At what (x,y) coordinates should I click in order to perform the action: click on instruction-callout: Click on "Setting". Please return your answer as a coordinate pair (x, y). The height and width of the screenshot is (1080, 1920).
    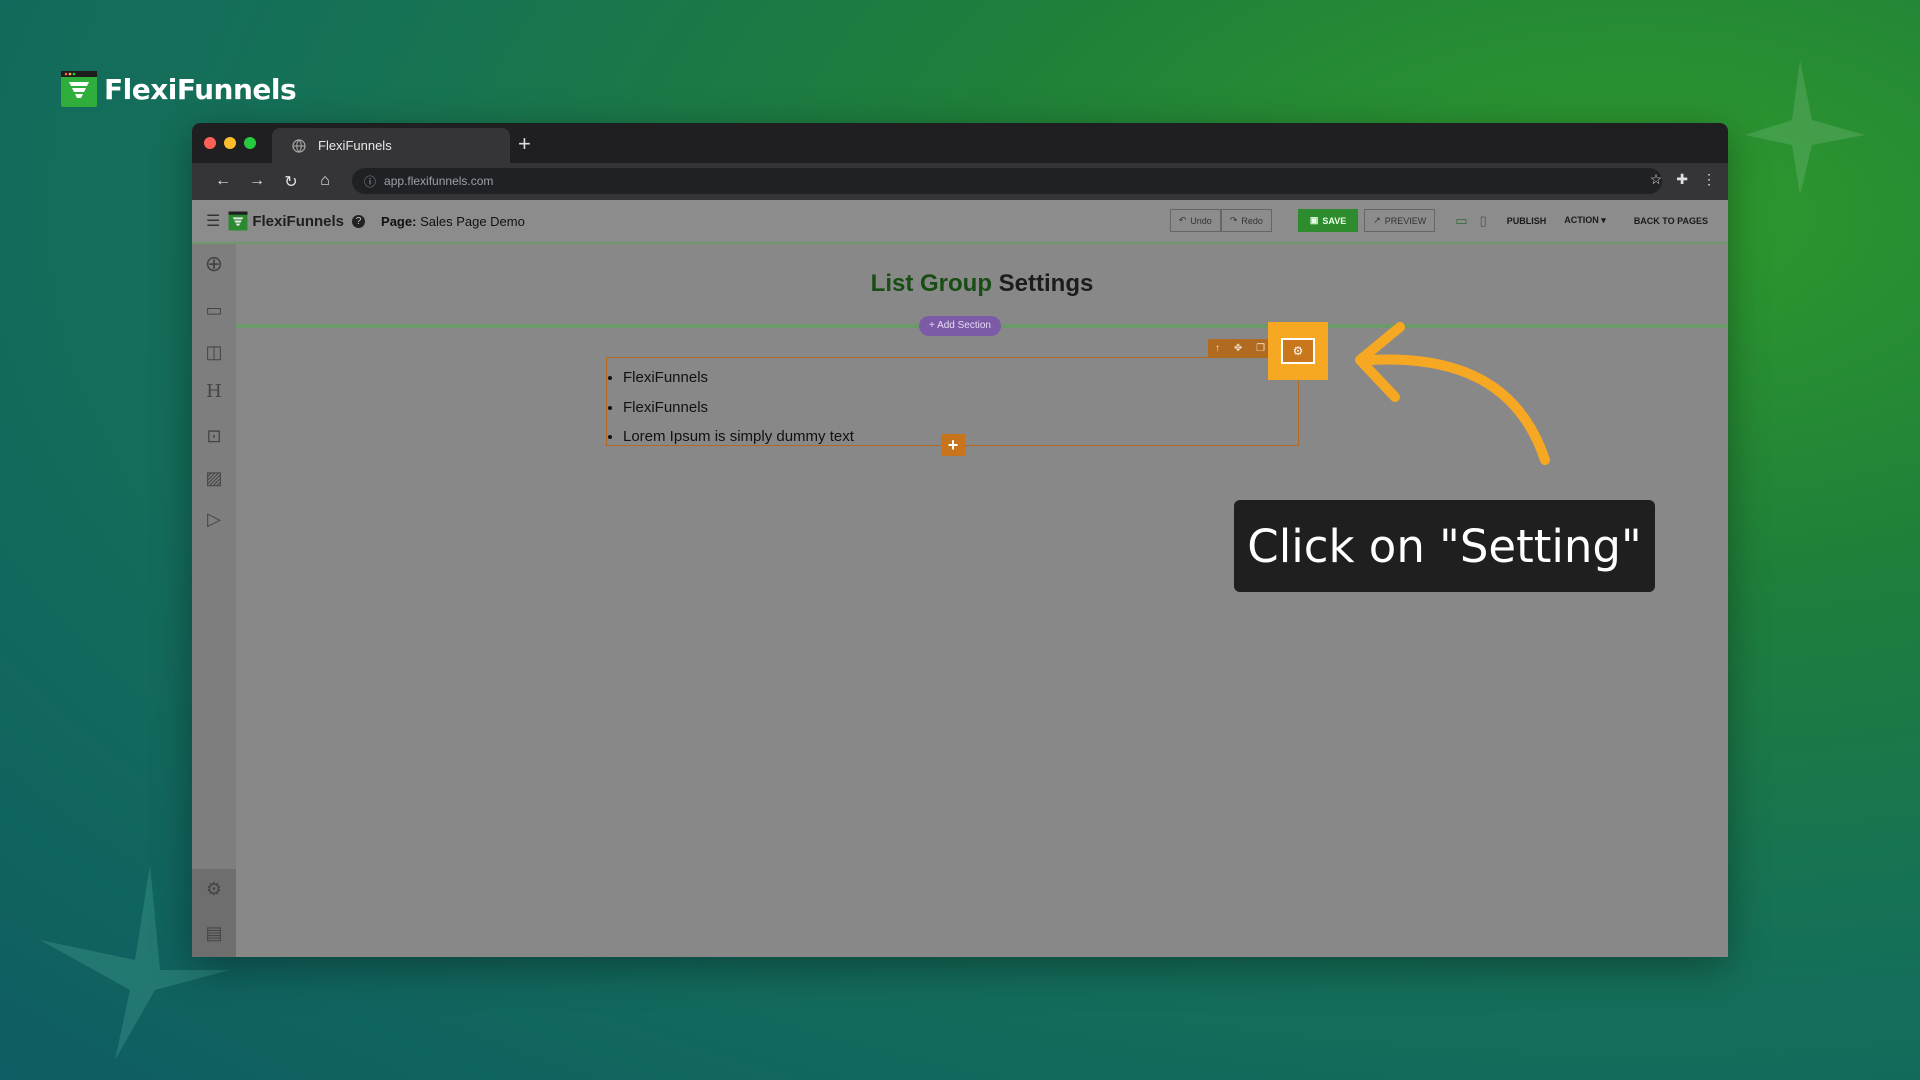
    Looking at the image, I should click on (1444, 546).